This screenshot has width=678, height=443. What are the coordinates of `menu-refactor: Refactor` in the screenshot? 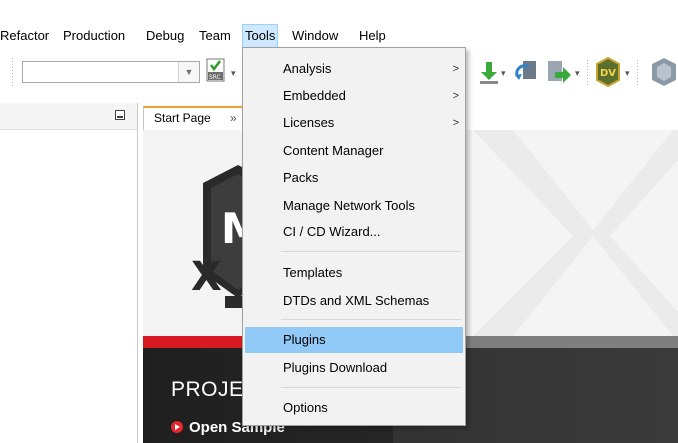 It's located at (24, 36).